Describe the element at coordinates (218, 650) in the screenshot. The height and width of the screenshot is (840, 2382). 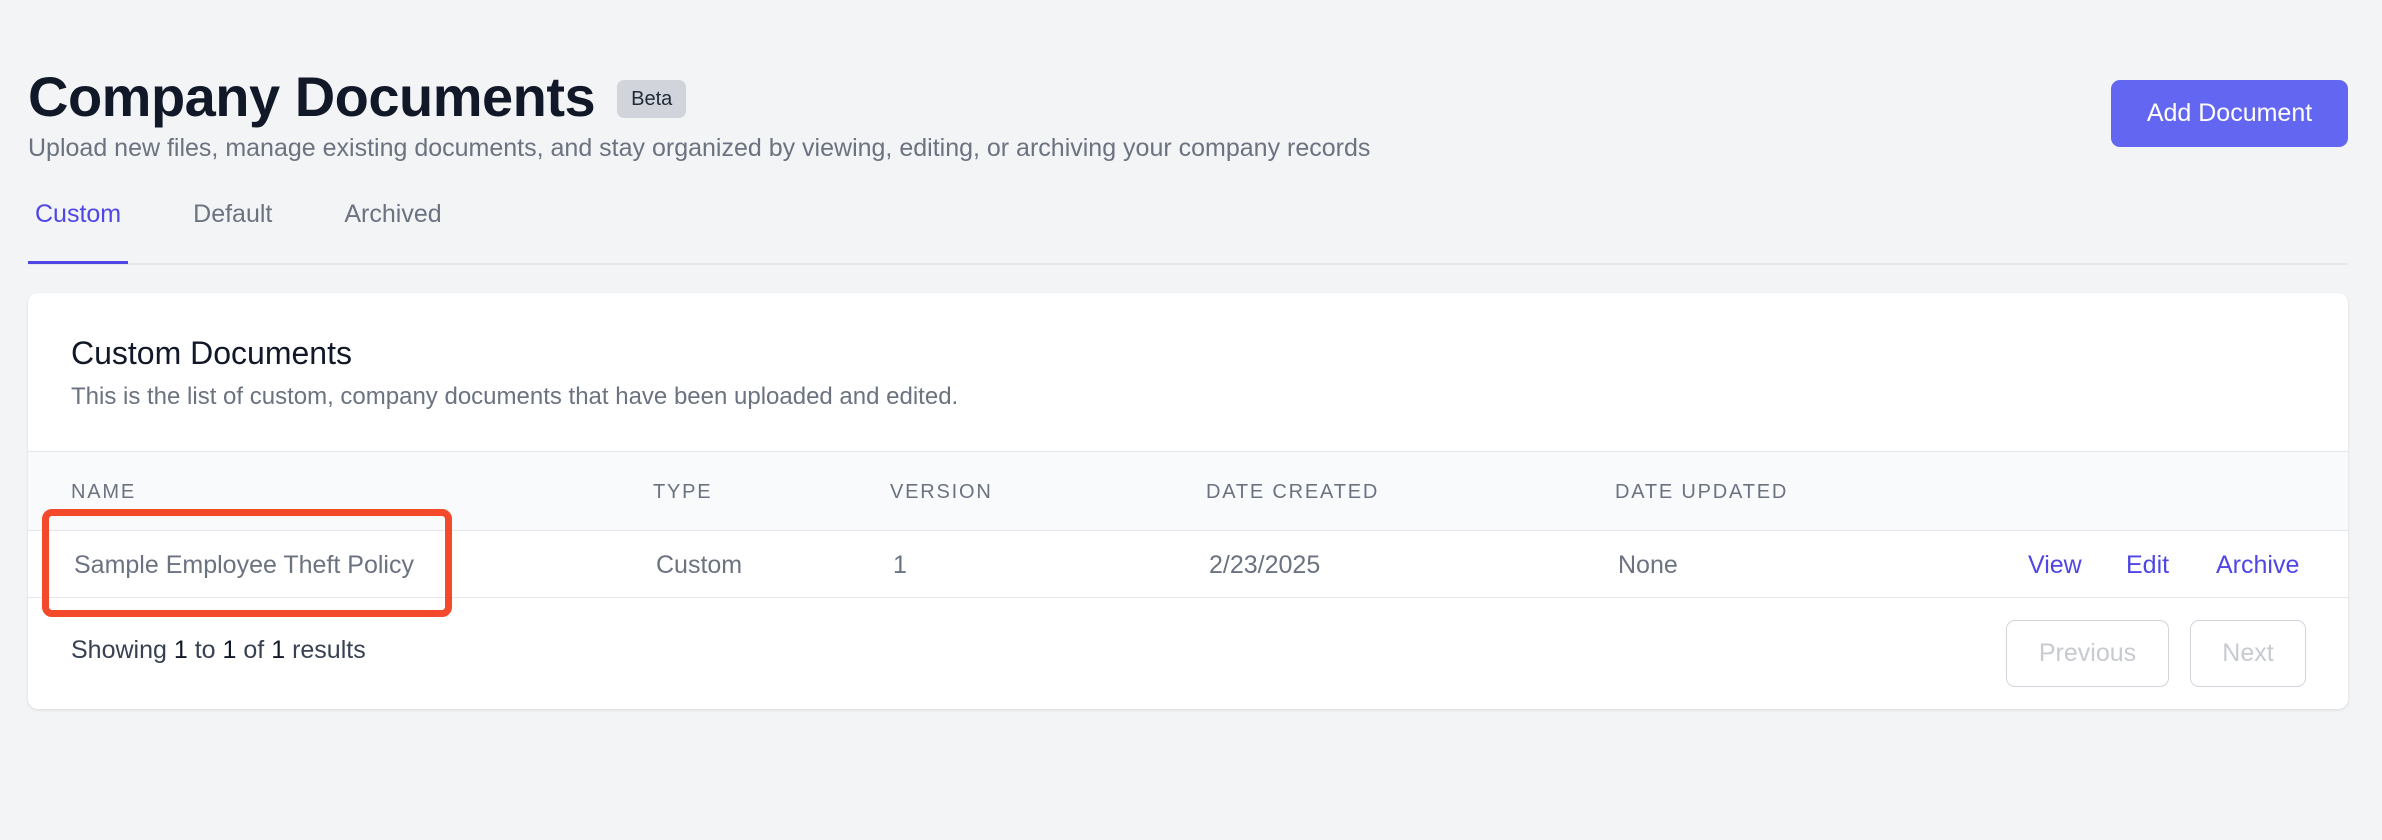
I see `results-summary: Showing 1 to 1 of 1 results` at that location.